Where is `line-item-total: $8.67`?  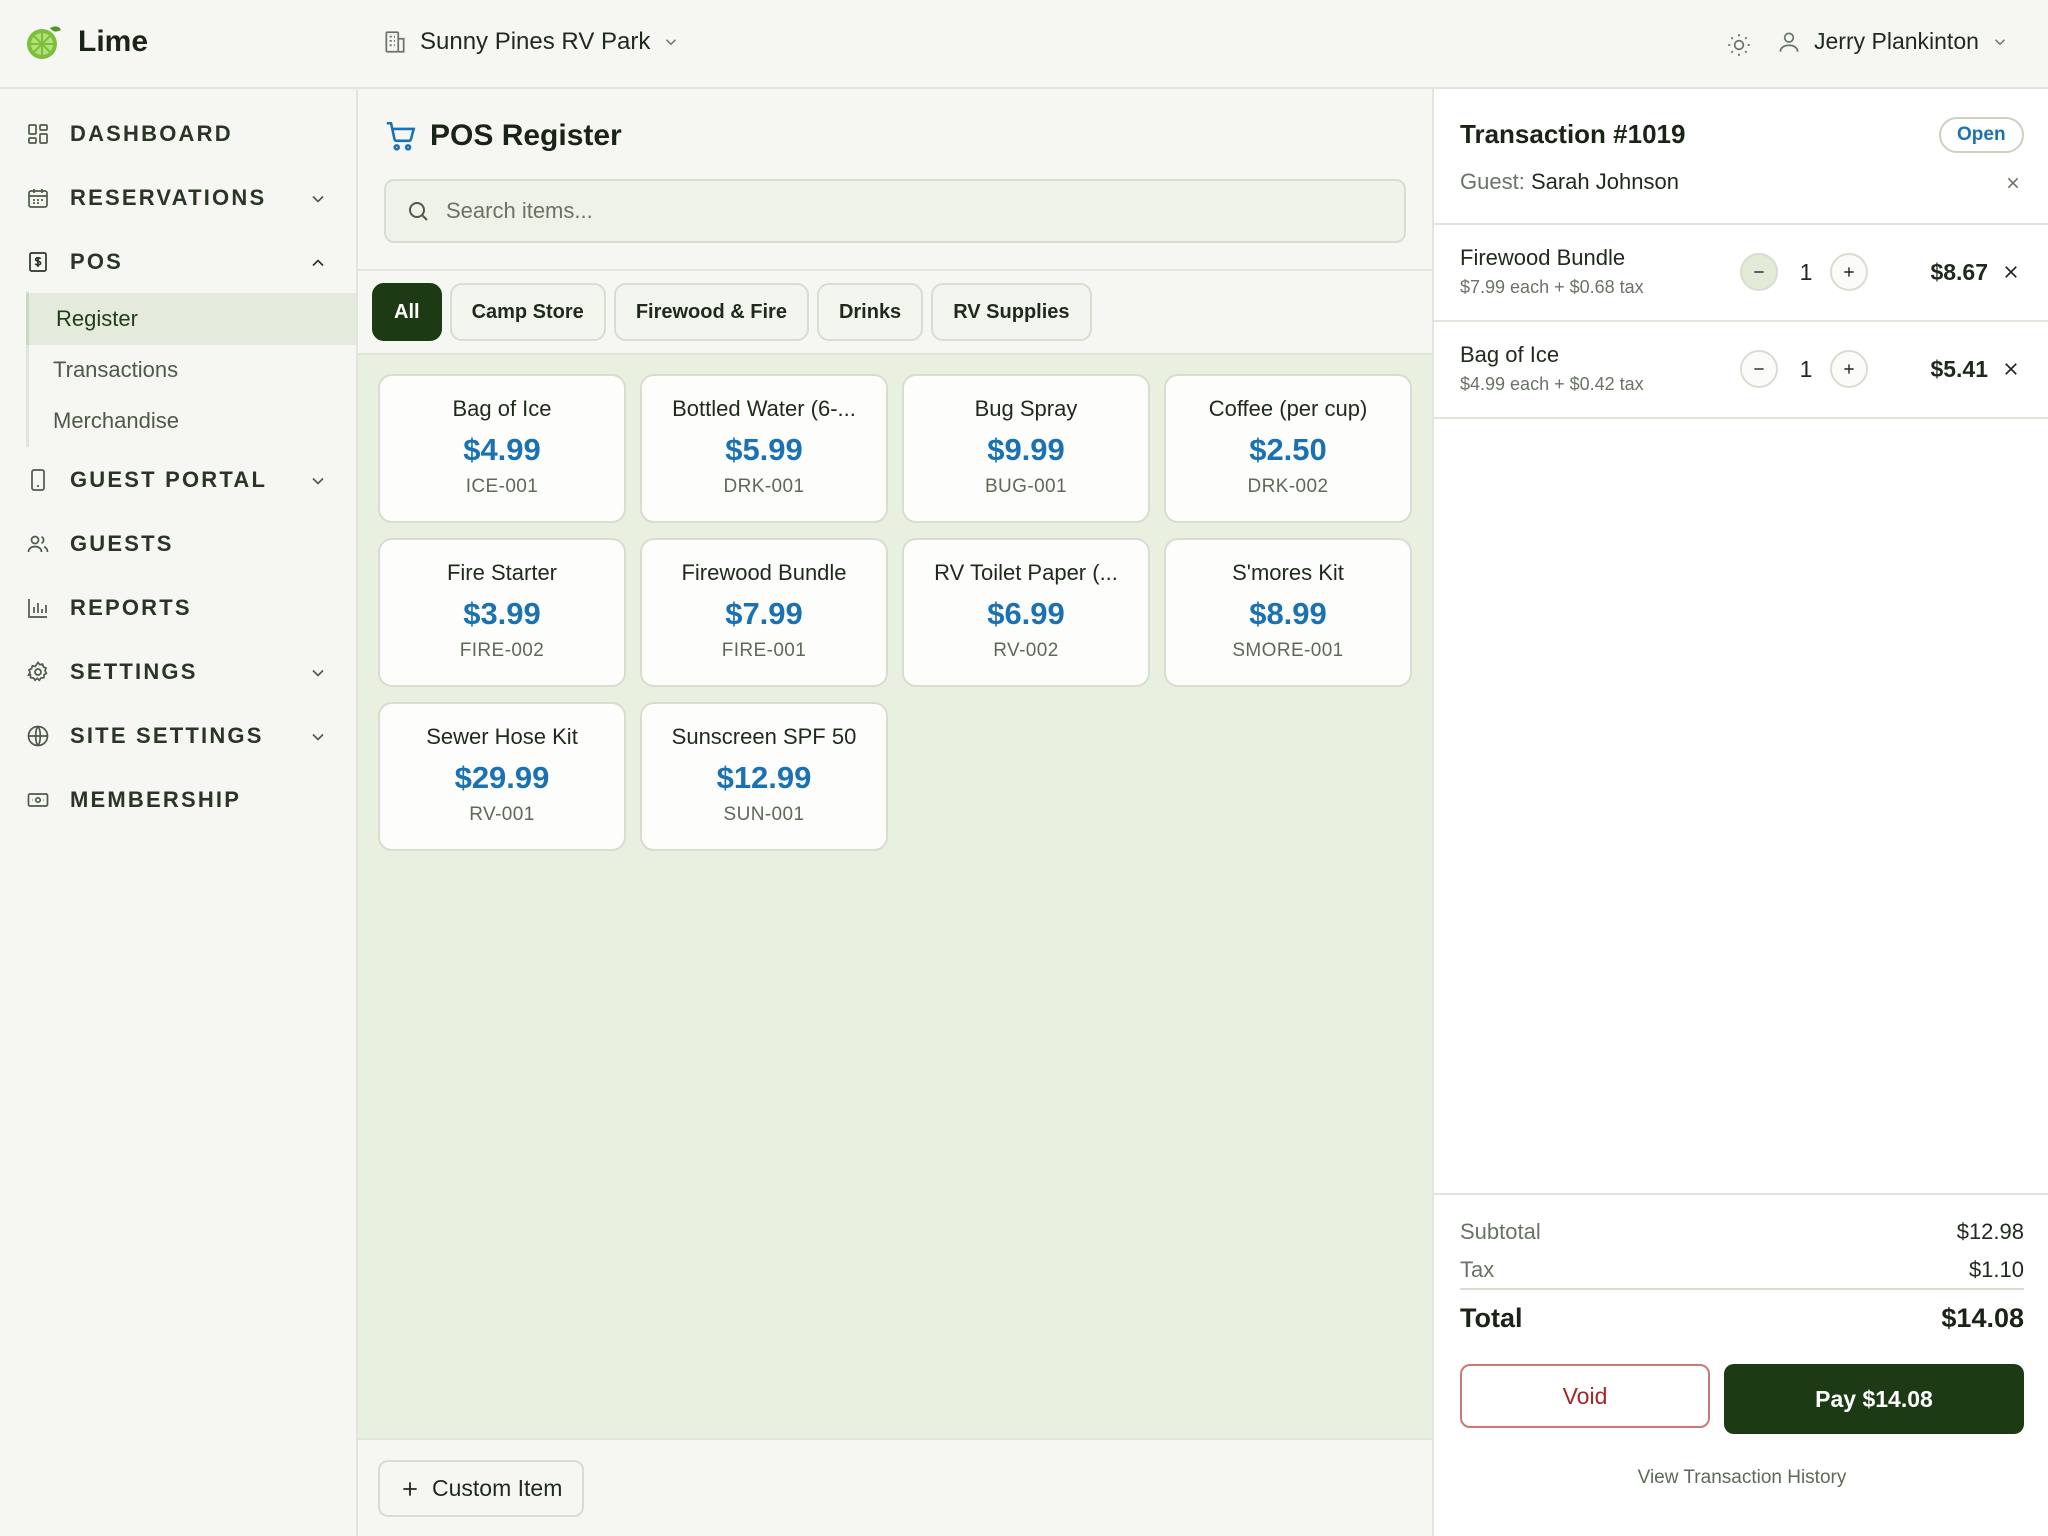
line-item-total: $8.67 is located at coordinates (1959, 272).